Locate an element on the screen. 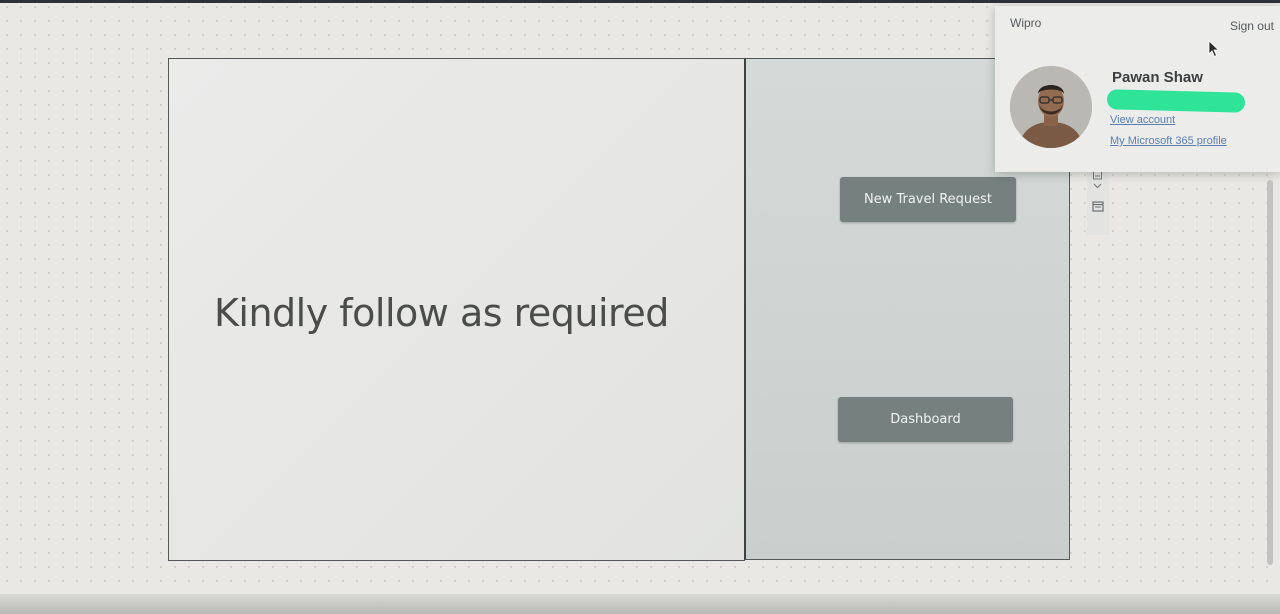  screen-bottom-edge is located at coordinates (640, 604).